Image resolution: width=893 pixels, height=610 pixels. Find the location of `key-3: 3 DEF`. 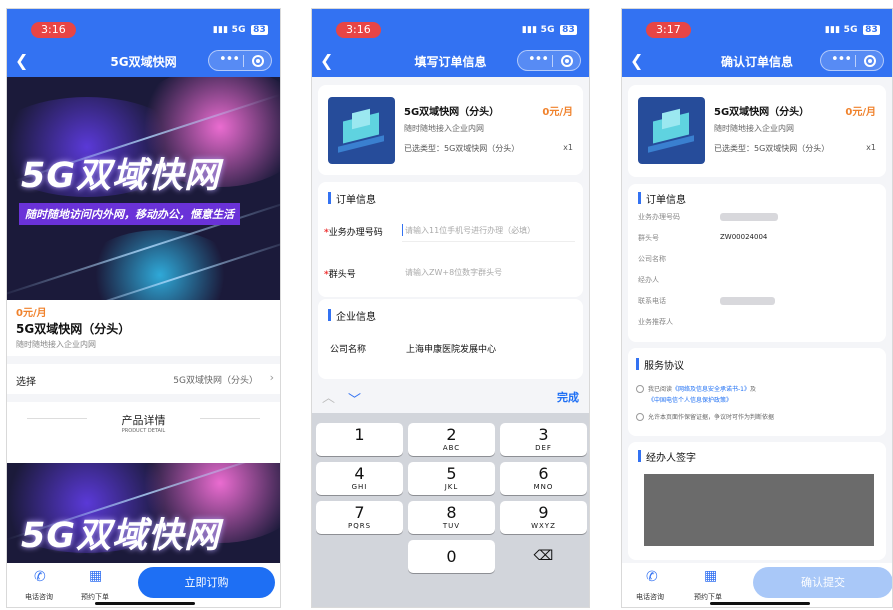

key-3: 3 DEF is located at coordinates (543, 439).